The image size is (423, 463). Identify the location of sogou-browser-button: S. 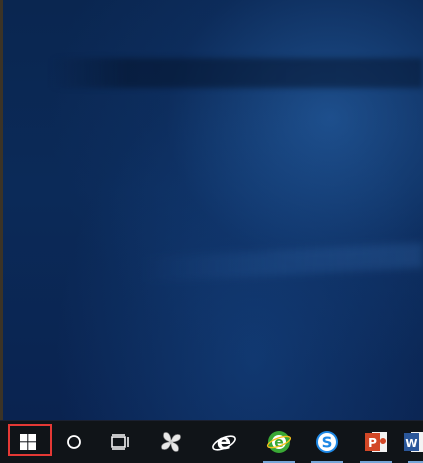
(327, 442).